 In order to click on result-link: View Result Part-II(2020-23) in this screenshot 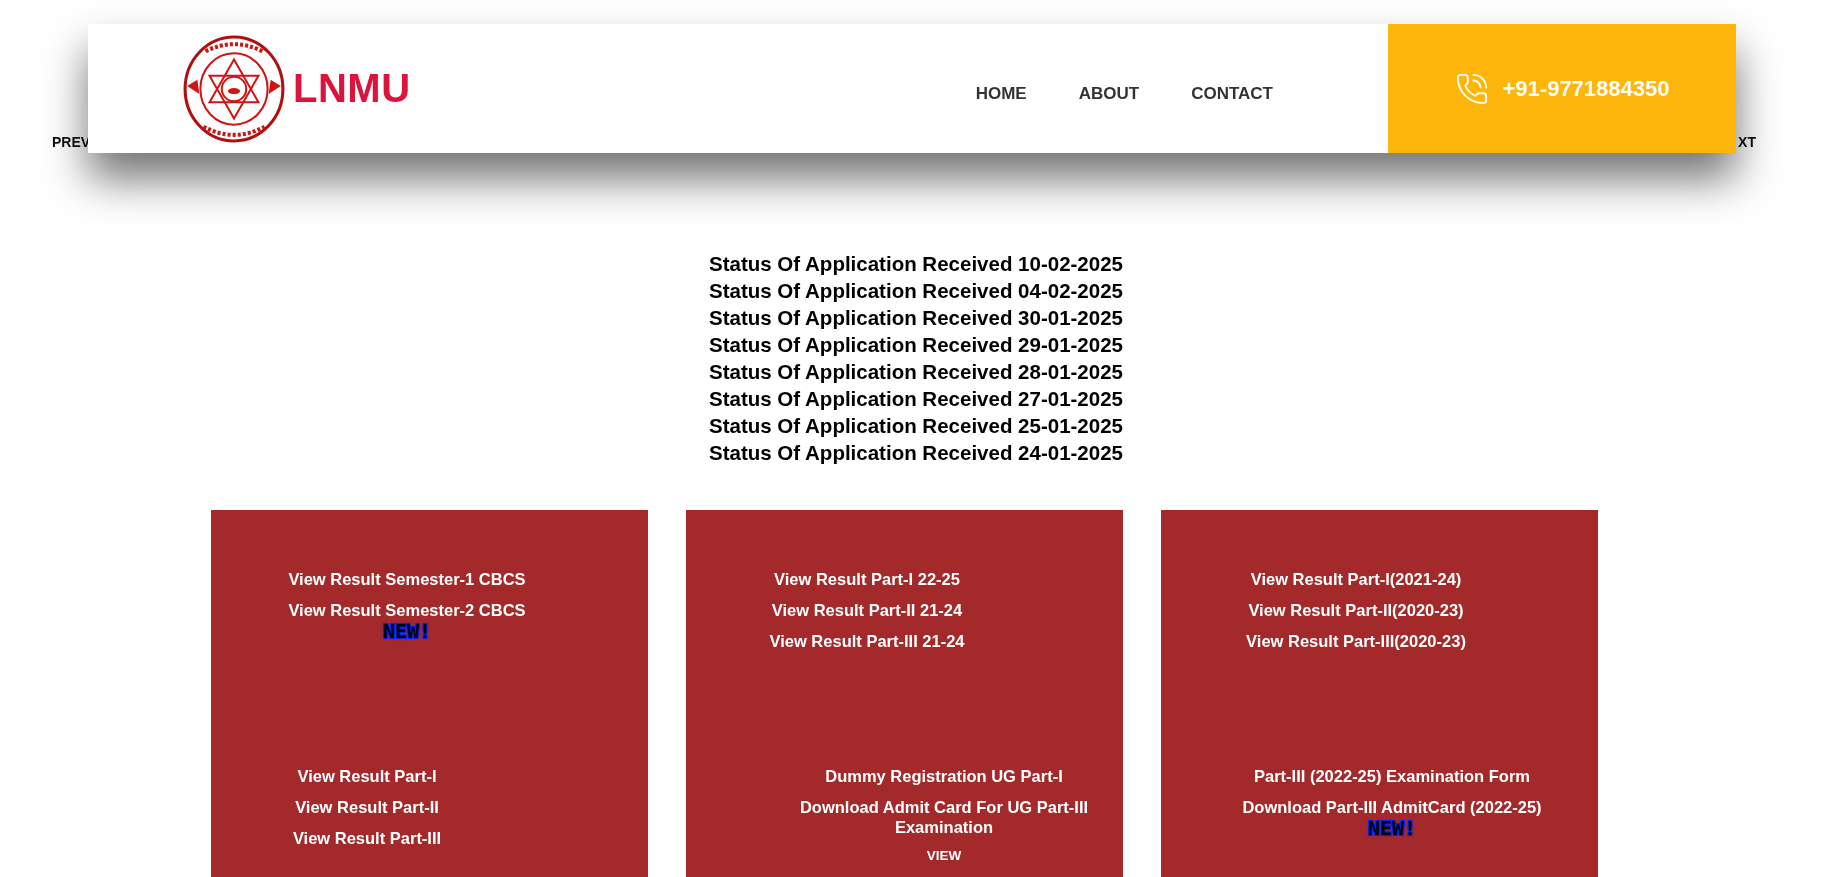, I will do `click(1356, 610)`.